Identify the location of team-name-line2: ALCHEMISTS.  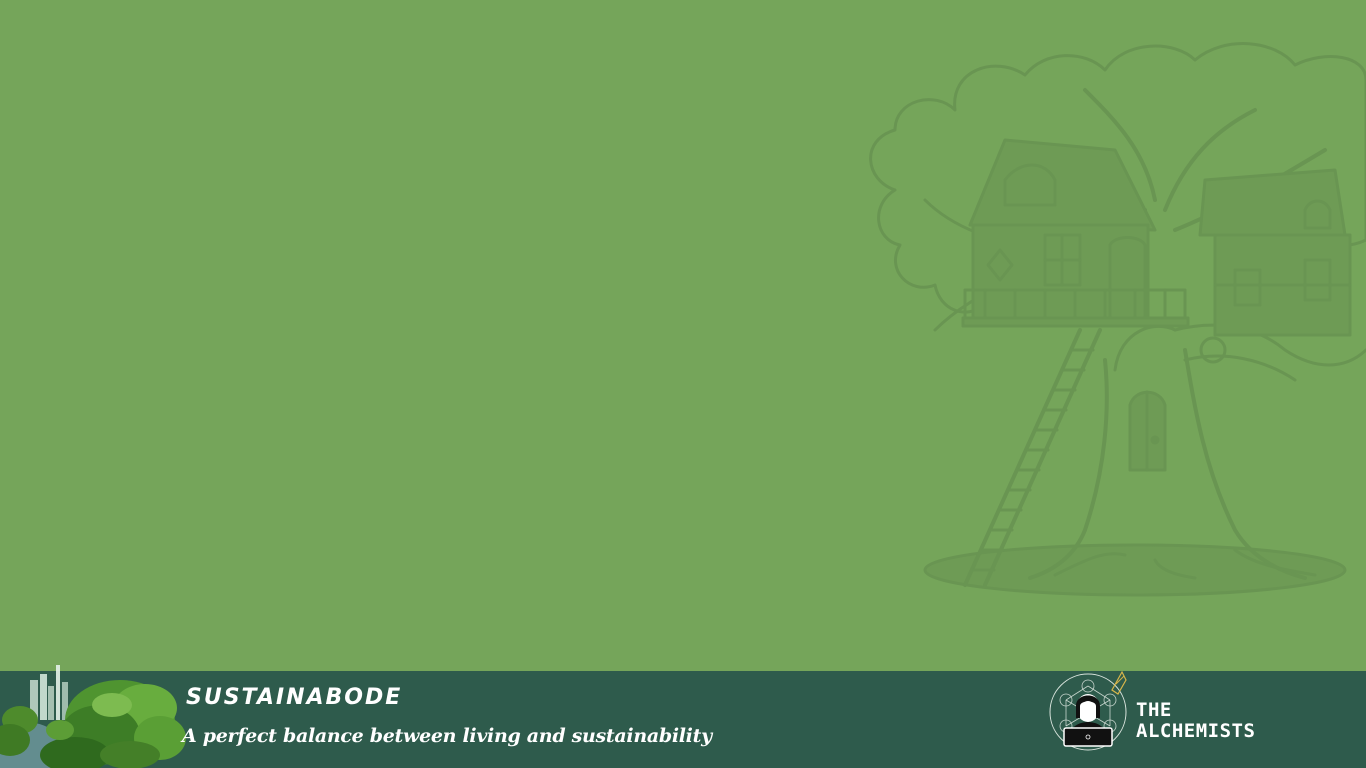
(1196, 731).